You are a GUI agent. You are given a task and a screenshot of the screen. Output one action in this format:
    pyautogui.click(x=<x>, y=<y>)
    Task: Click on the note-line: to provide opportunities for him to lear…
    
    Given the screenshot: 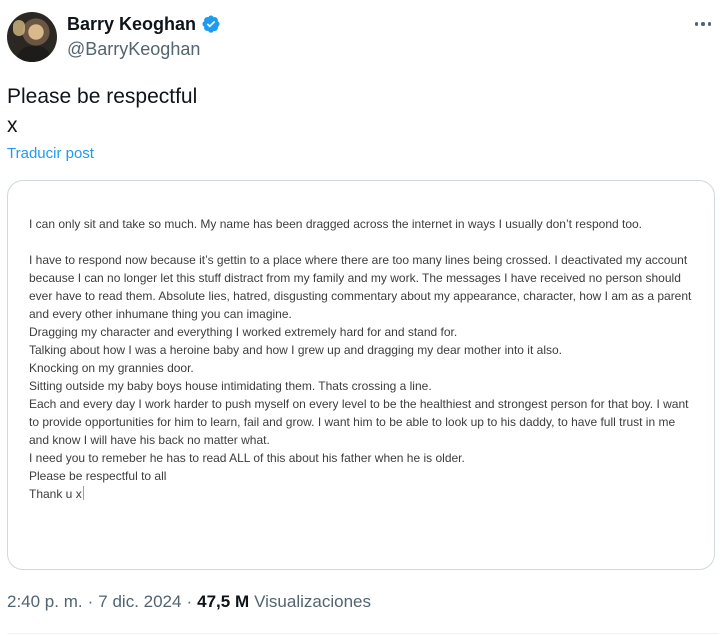 What is the action you would take?
    pyautogui.click(x=352, y=422)
    